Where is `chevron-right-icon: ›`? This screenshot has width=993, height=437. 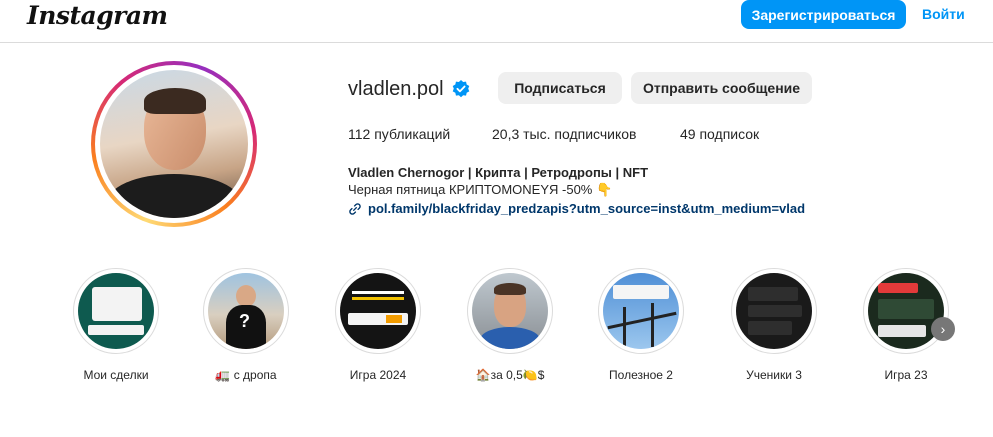
chevron-right-icon: › is located at coordinates (943, 329).